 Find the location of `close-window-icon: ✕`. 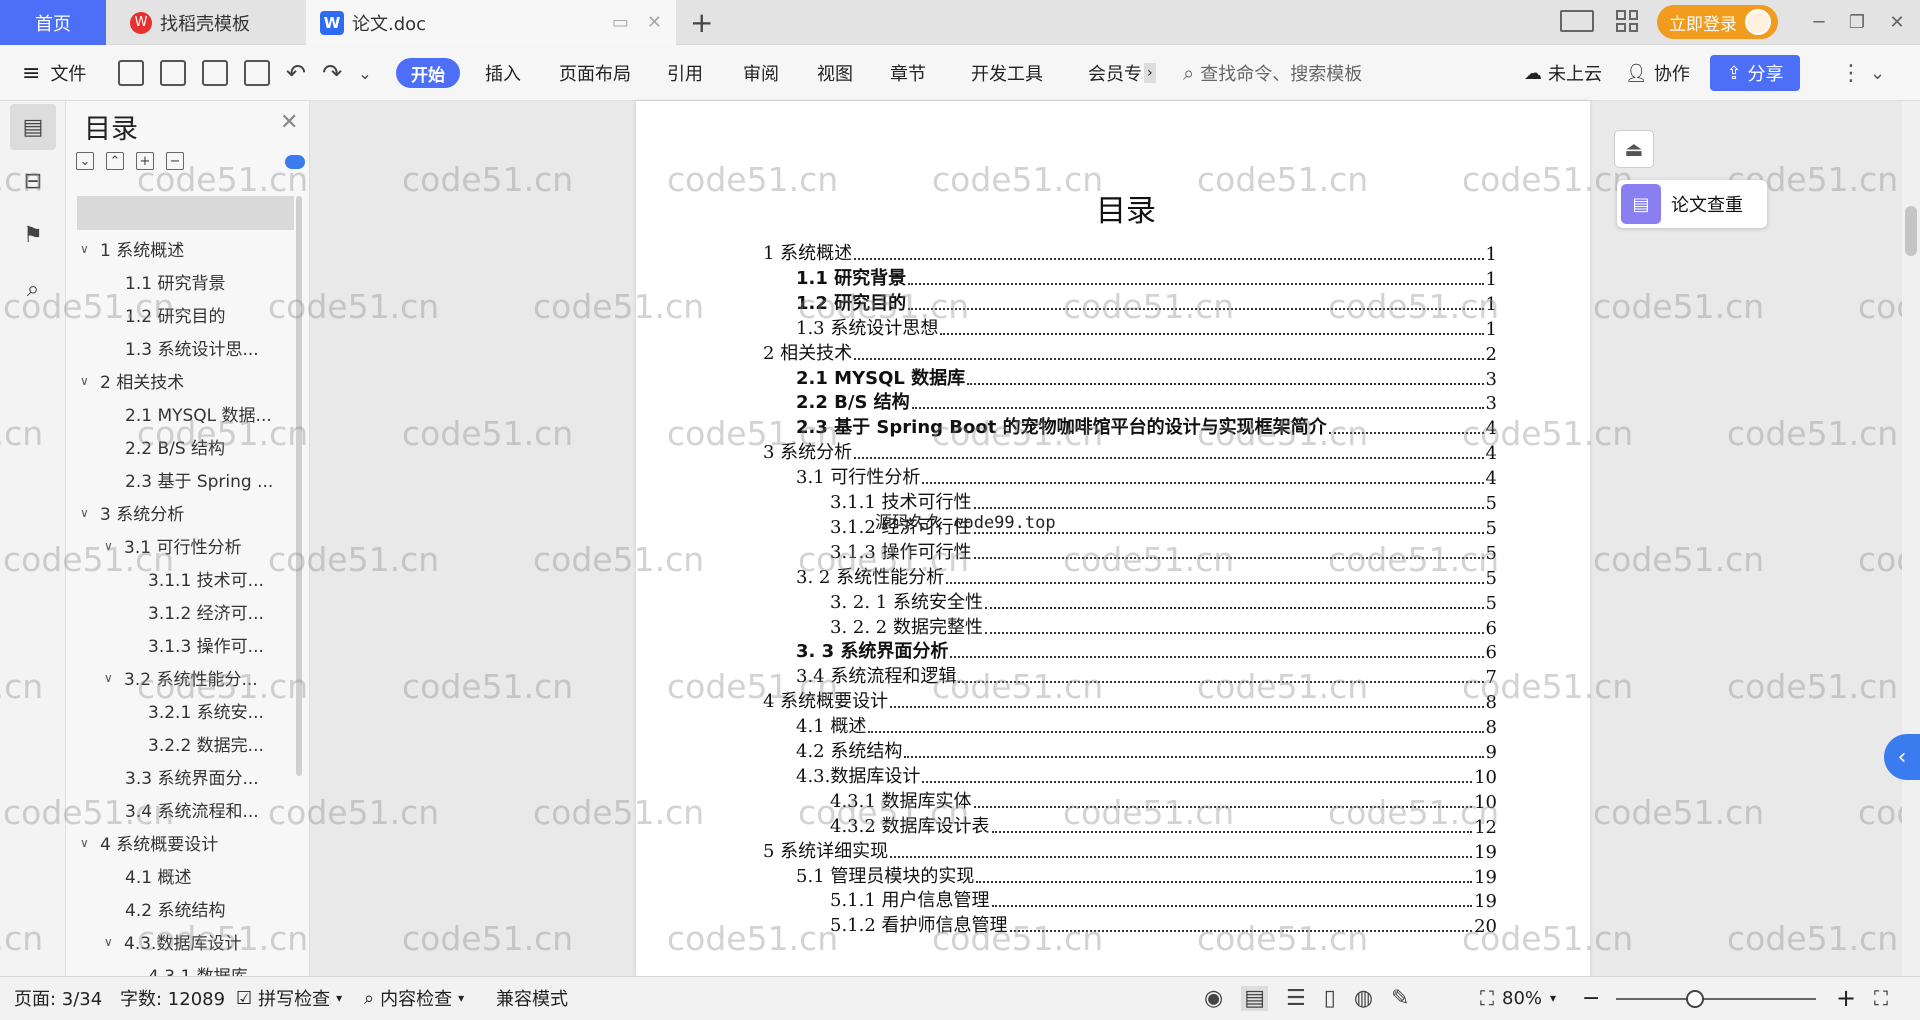

close-window-icon: ✕ is located at coordinates (1897, 22).